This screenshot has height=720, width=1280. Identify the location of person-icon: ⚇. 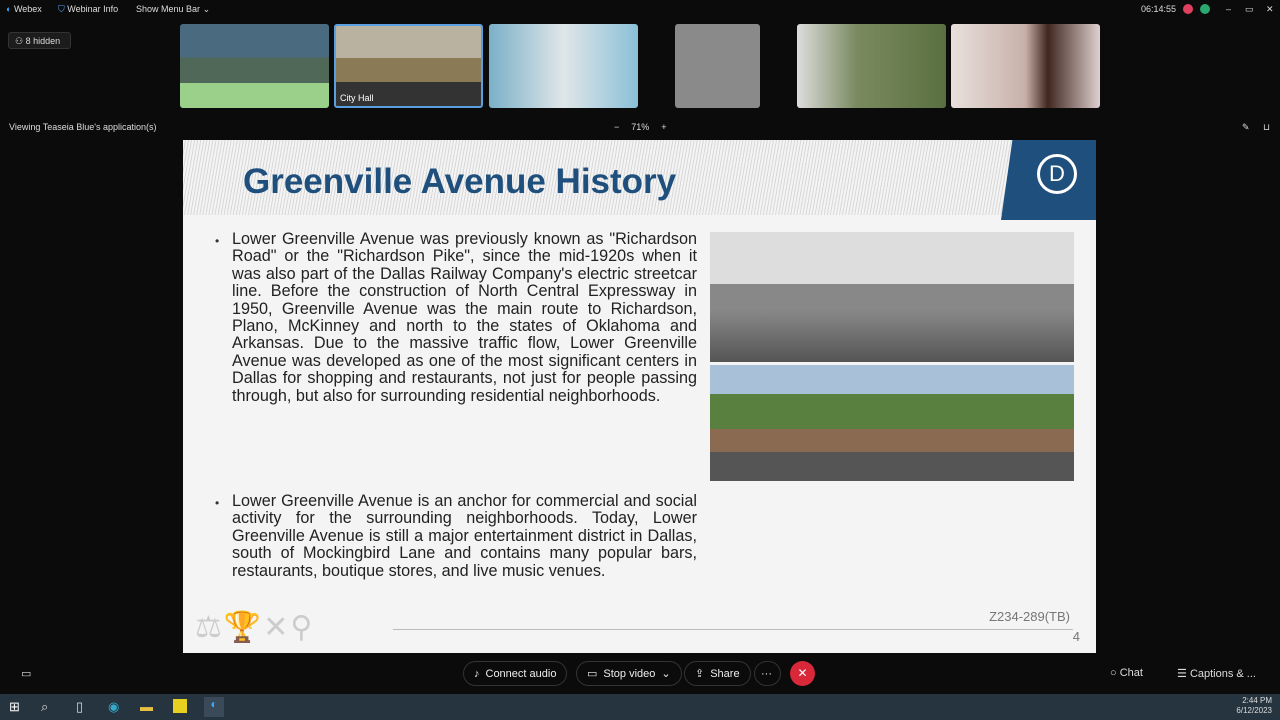
(19, 41).